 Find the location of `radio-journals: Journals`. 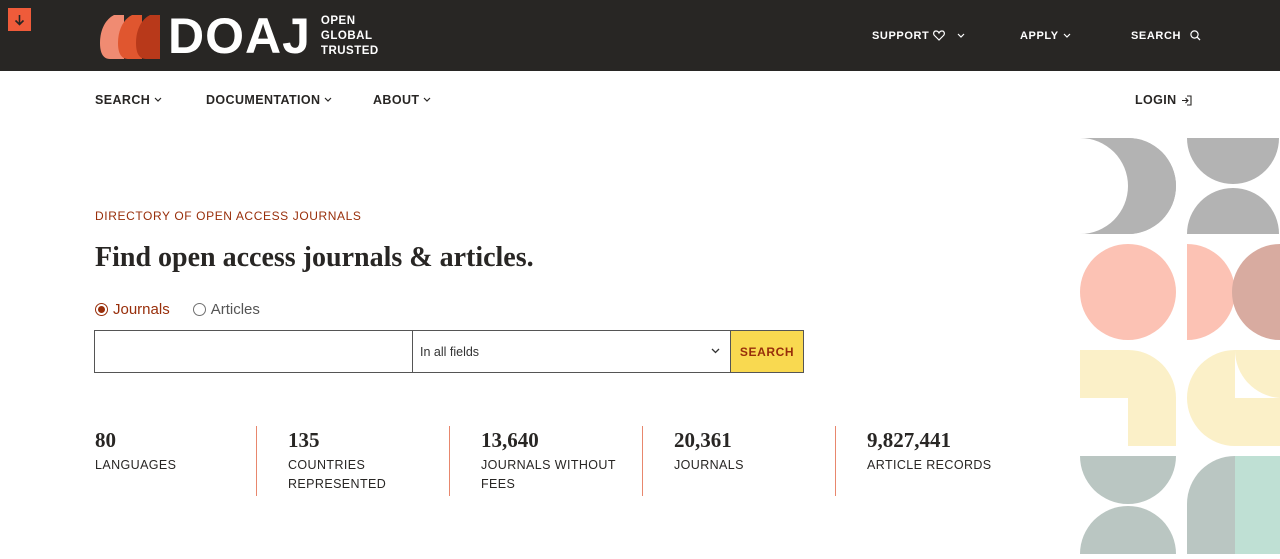

radio-journals: Journals is located at coordinates (132, 309).